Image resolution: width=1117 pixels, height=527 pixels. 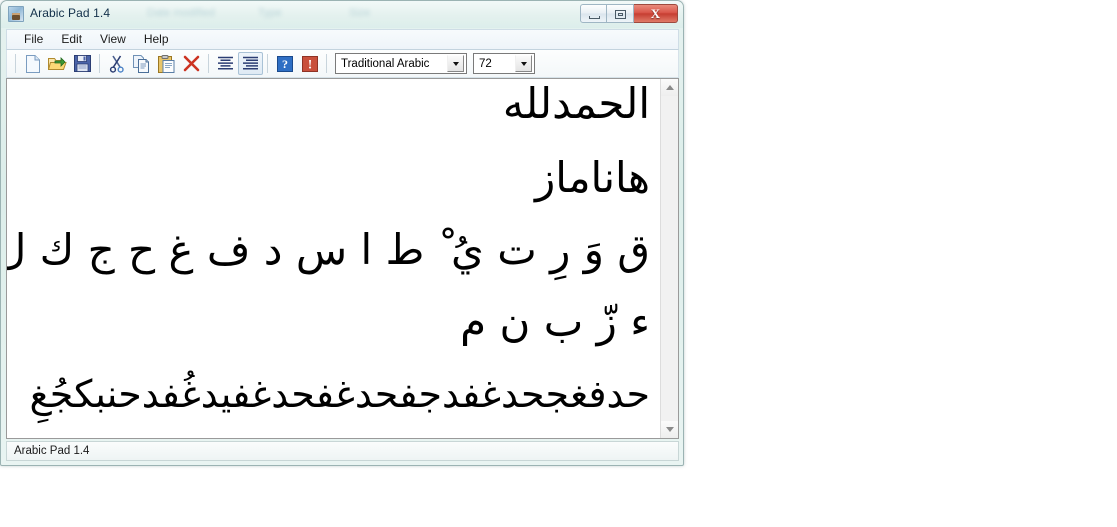 I want to click on new-file-button, so click(x=32, y=63).